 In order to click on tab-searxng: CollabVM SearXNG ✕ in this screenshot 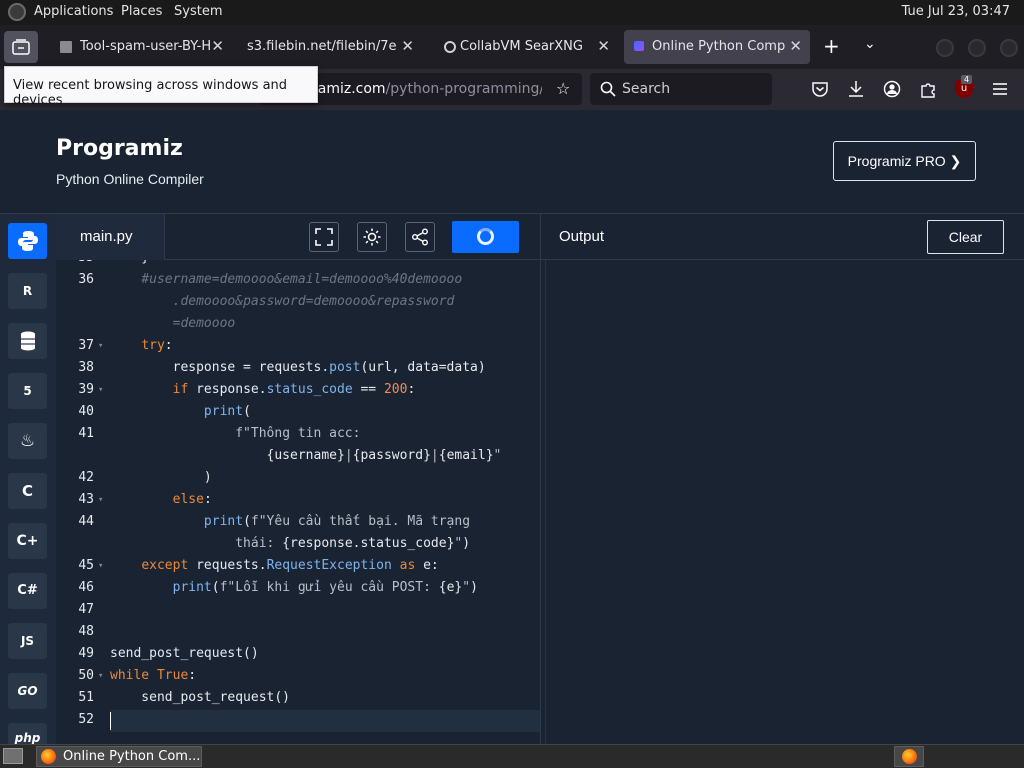, I will do `click(525, 47)`.